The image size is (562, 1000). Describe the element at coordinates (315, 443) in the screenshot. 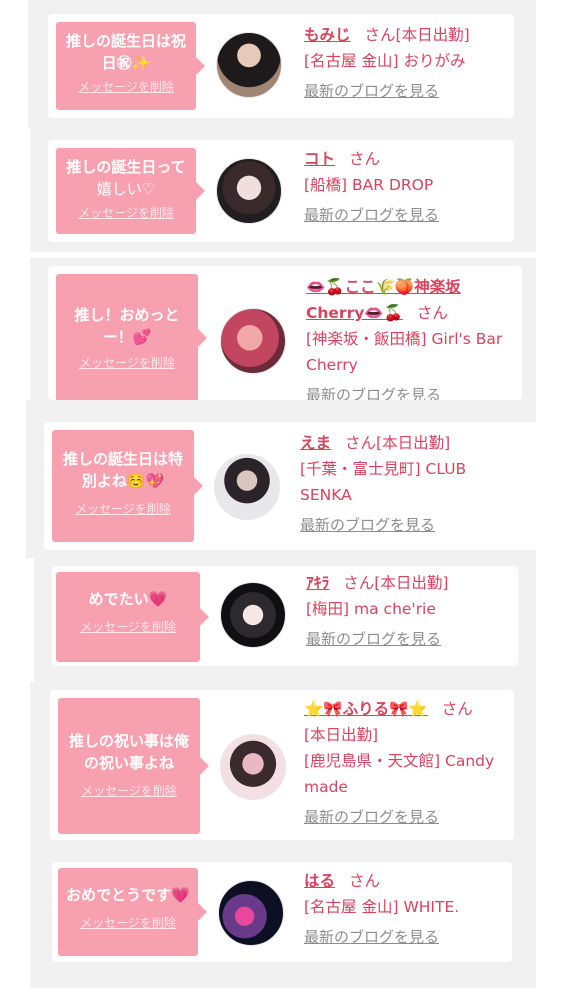

I see `cast-name-link: えま` at that location.